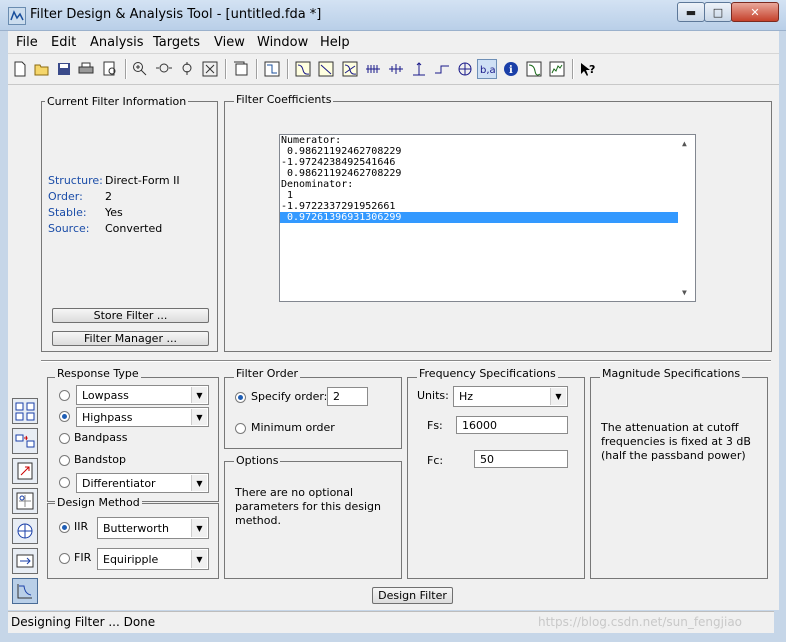  What do you see at coordinates (289, 396) in the screenshot?
I see `specify-order-label: Specify order:` at bounding box center [289, 396].